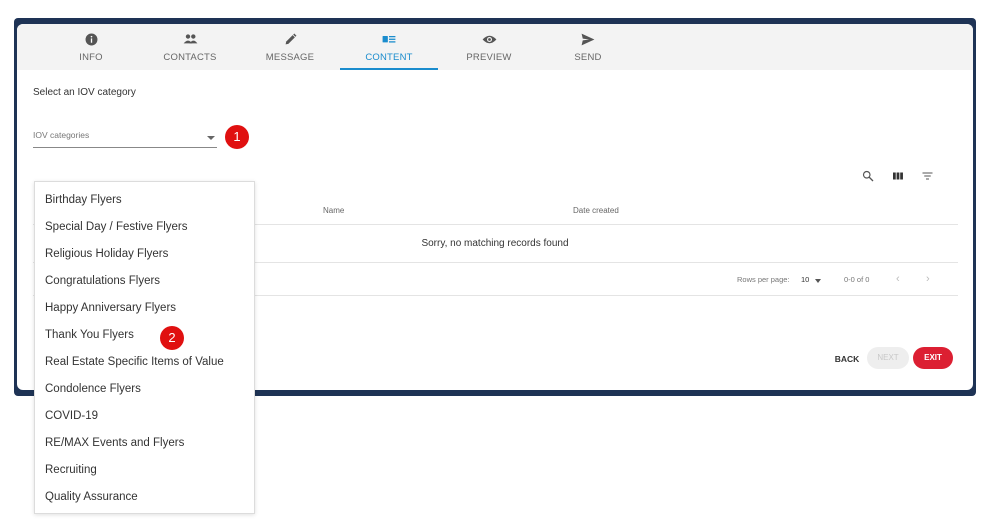  What do you see at coordinates (172, 338) in the screenshot?
I see `annotation-badge-2: 2` at bounding box center [172, 338].